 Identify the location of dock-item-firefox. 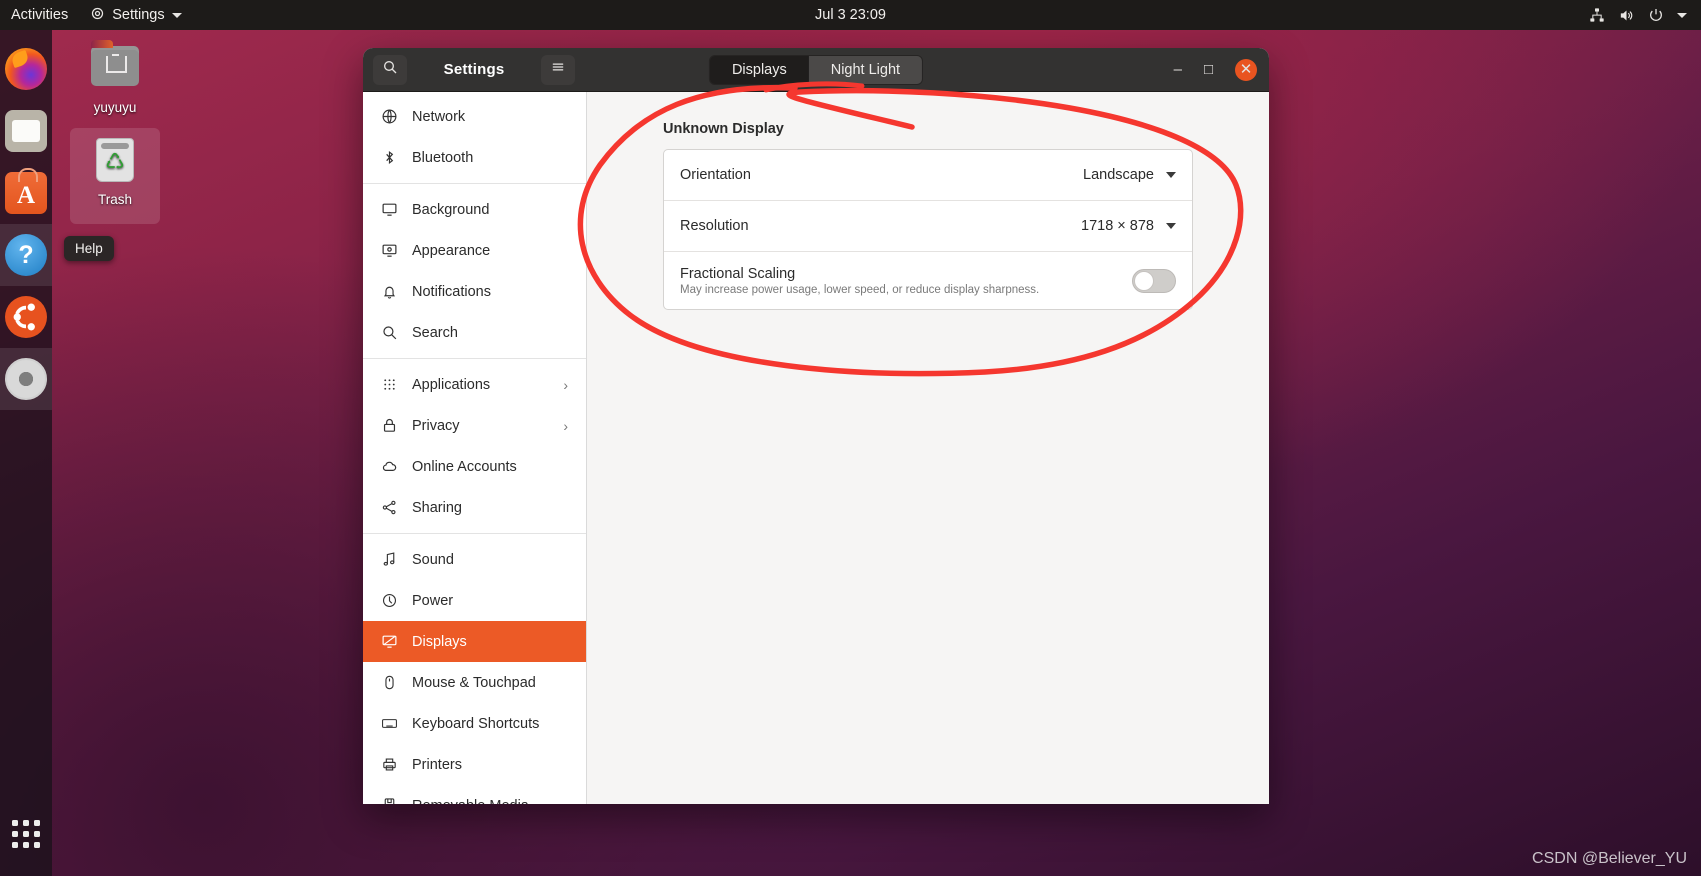
(26, 69).